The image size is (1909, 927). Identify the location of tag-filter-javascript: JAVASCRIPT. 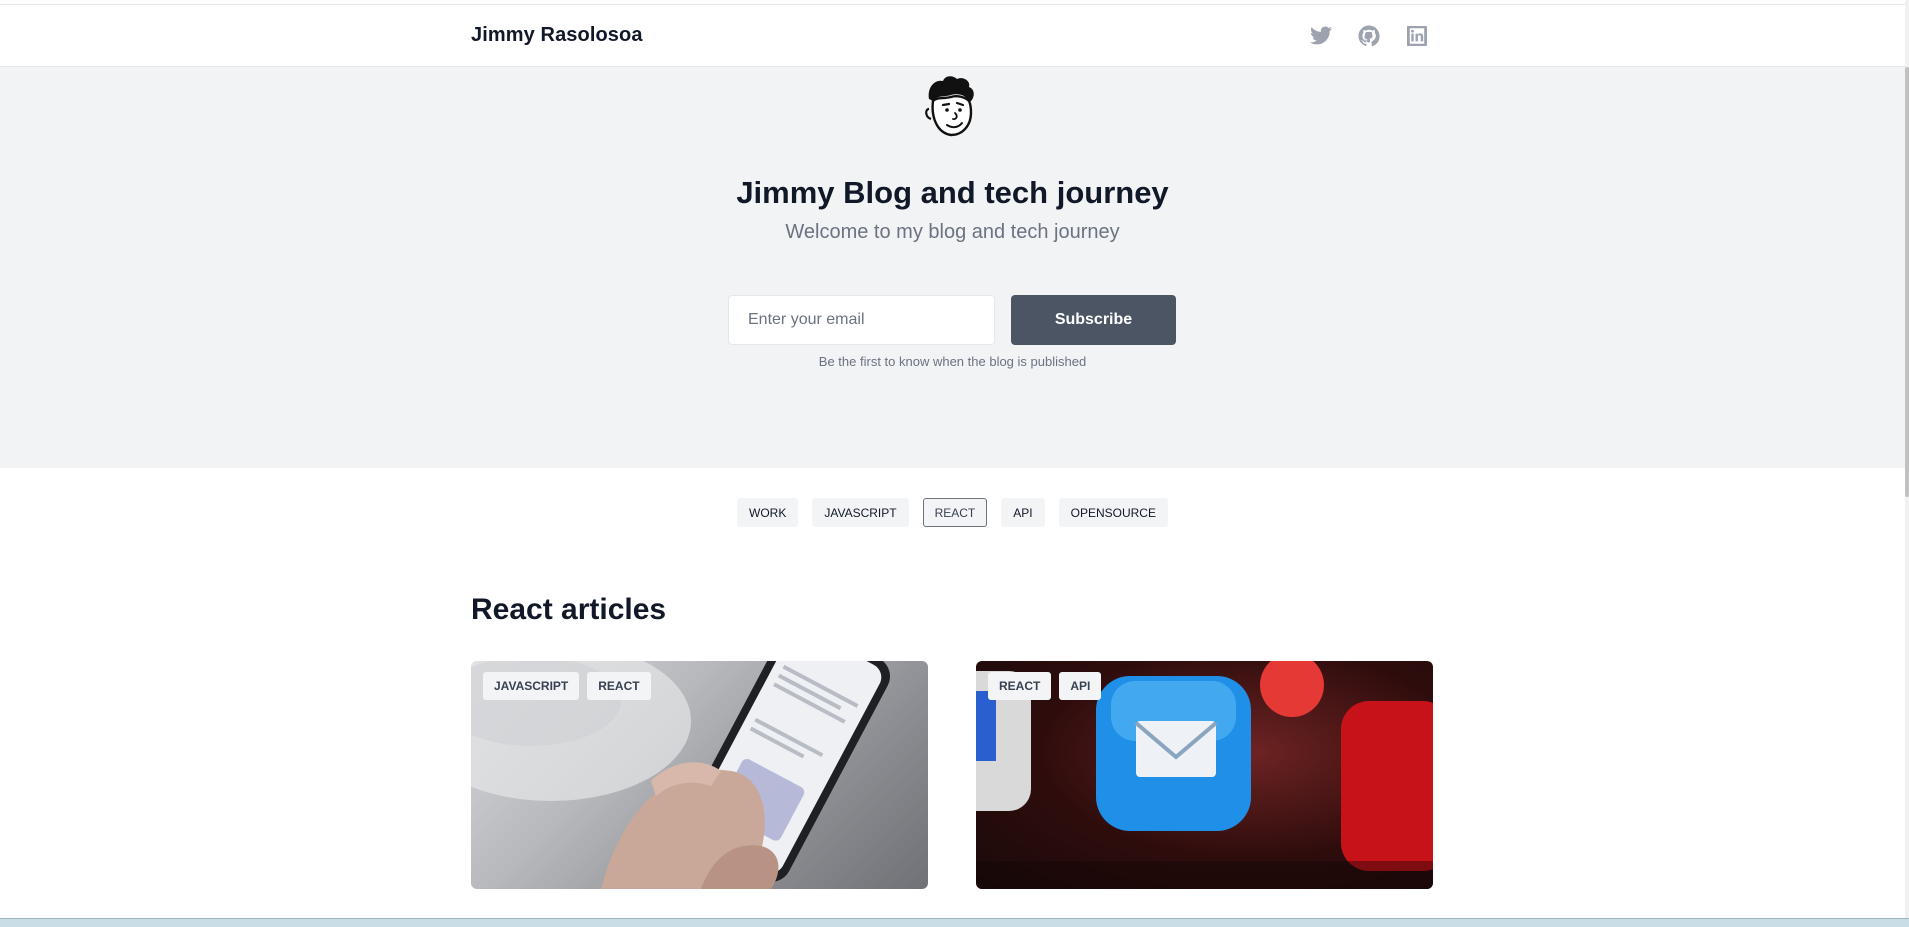
(860, 512).